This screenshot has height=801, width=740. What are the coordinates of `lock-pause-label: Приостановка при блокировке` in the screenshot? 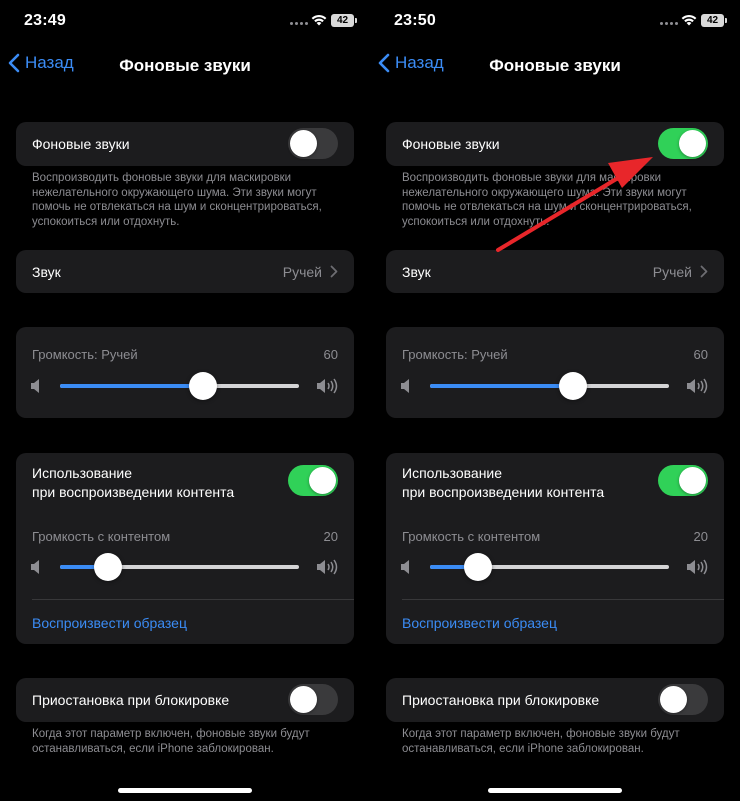 It's located at (131, 700).